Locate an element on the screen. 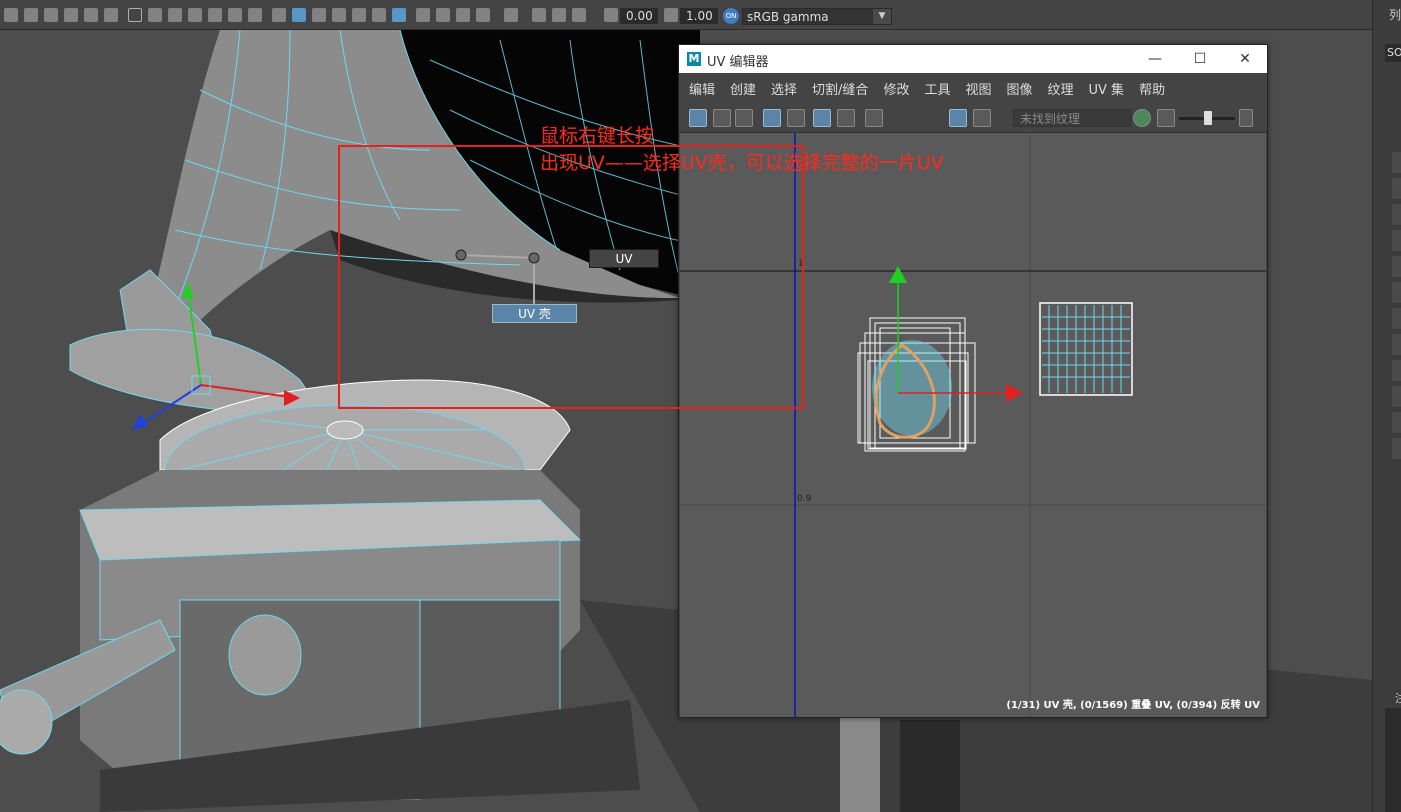  uv-editor-title: UV 编辑器 is located at coordinates (738, 62).